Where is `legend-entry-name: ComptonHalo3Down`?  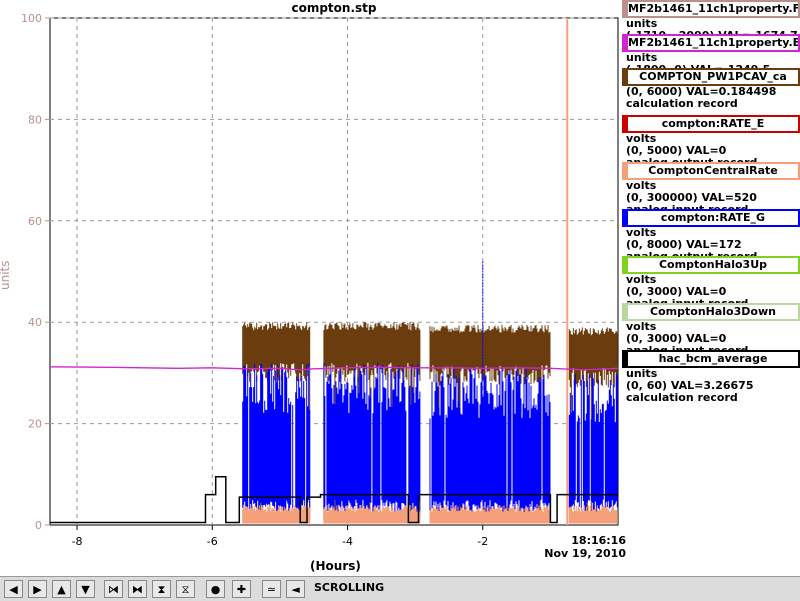
legend-entry-name: ComptonHalo3Down is located at coordinates (711, 312).